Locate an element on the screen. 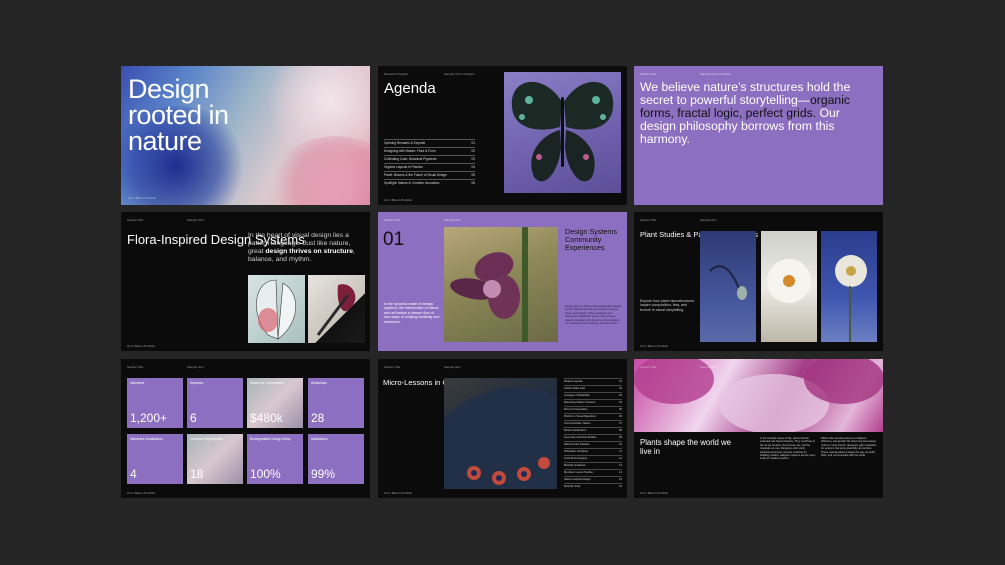 The height and width of the screenshot is (565, 1005). wing-closeup-image is located at coordinates (500, 433).